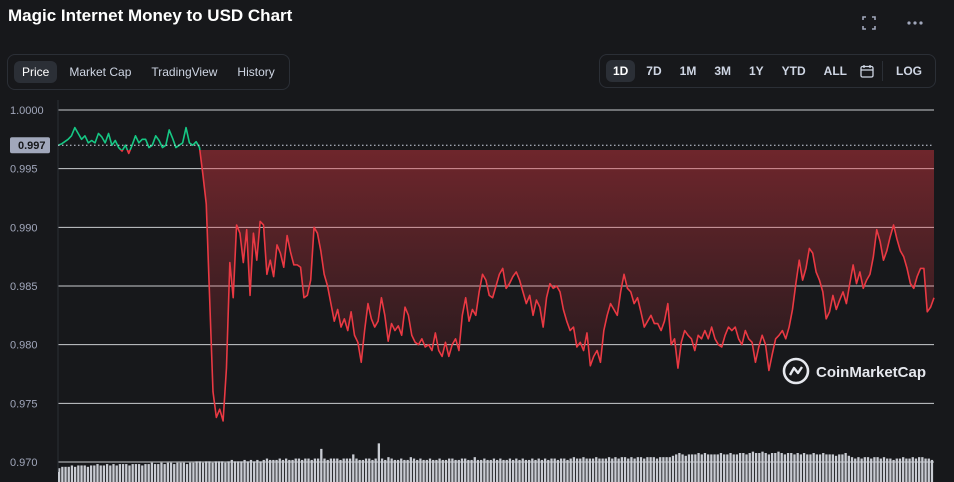  Describe the element at coordinates (24, 170) in the screenshot. I see `y-tick-label: 0.995` at that location.